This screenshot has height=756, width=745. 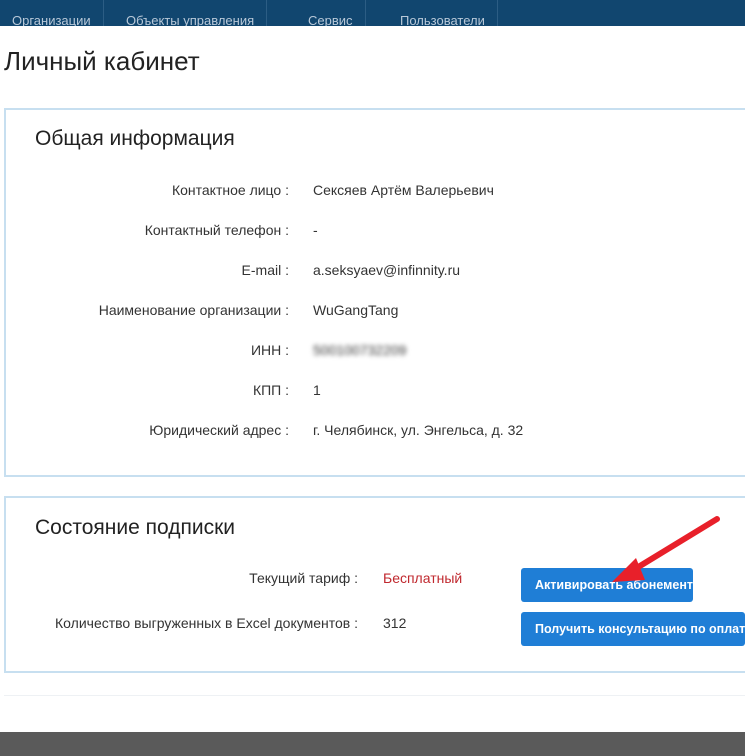 What do you see at coordinates (303, 578) in the screenshot?
I see `tariff-label: Текущий тариф :` at bounding box center [303, 578].